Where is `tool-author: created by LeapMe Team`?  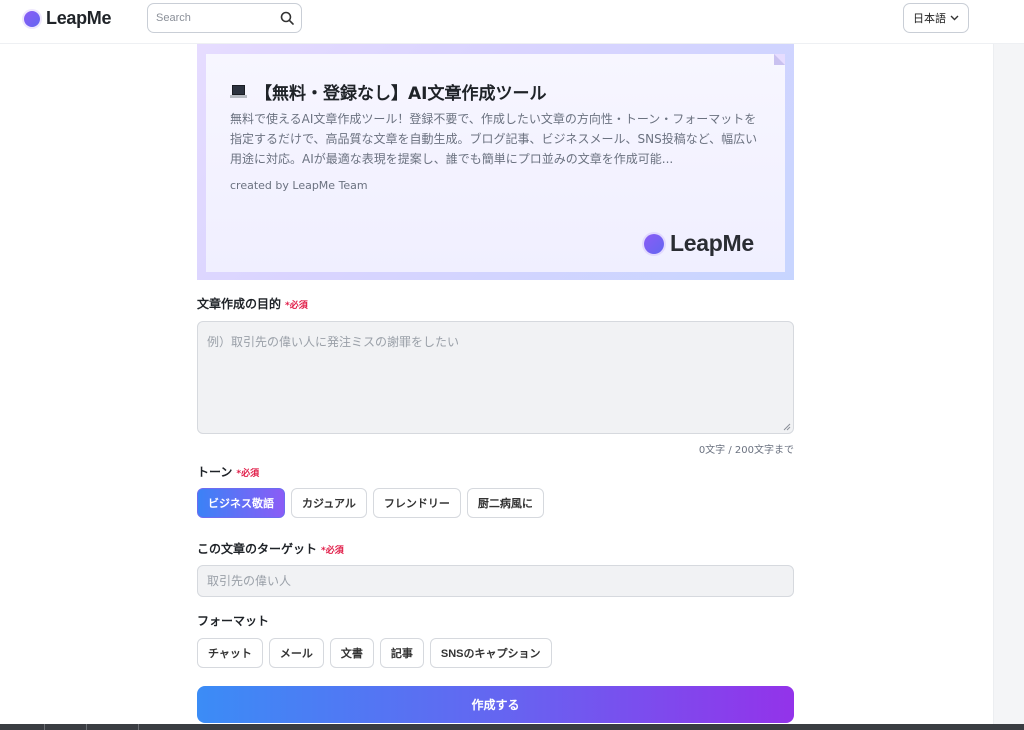
tool-author: created by LeapMe Team is located at coordinates (299, 185).